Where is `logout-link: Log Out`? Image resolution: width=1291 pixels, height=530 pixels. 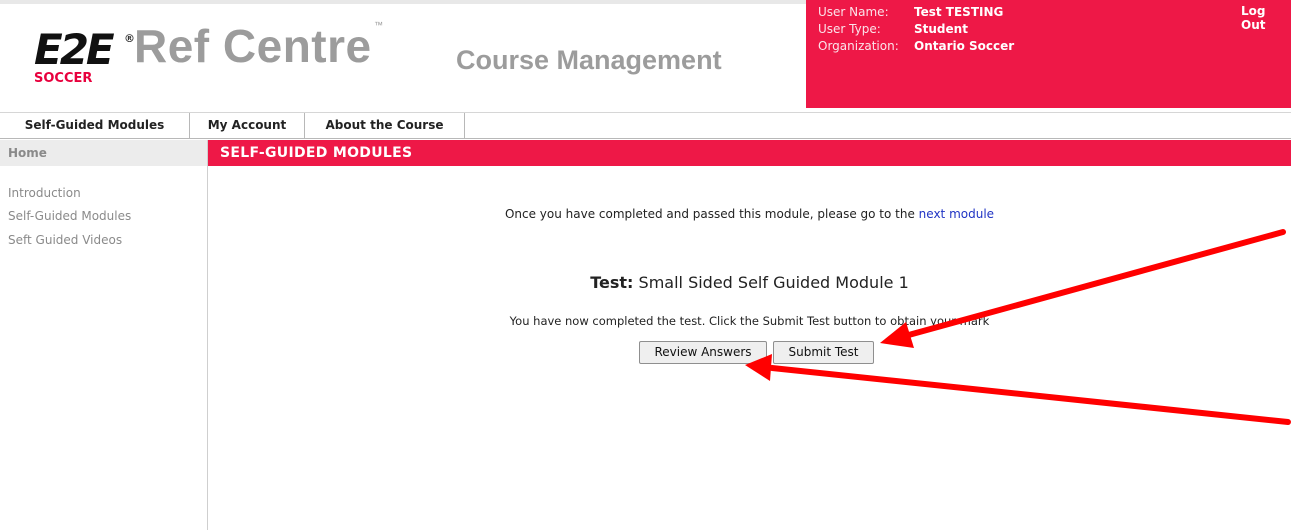 logout-link: Log Out is located at coordinates (1266, 18).